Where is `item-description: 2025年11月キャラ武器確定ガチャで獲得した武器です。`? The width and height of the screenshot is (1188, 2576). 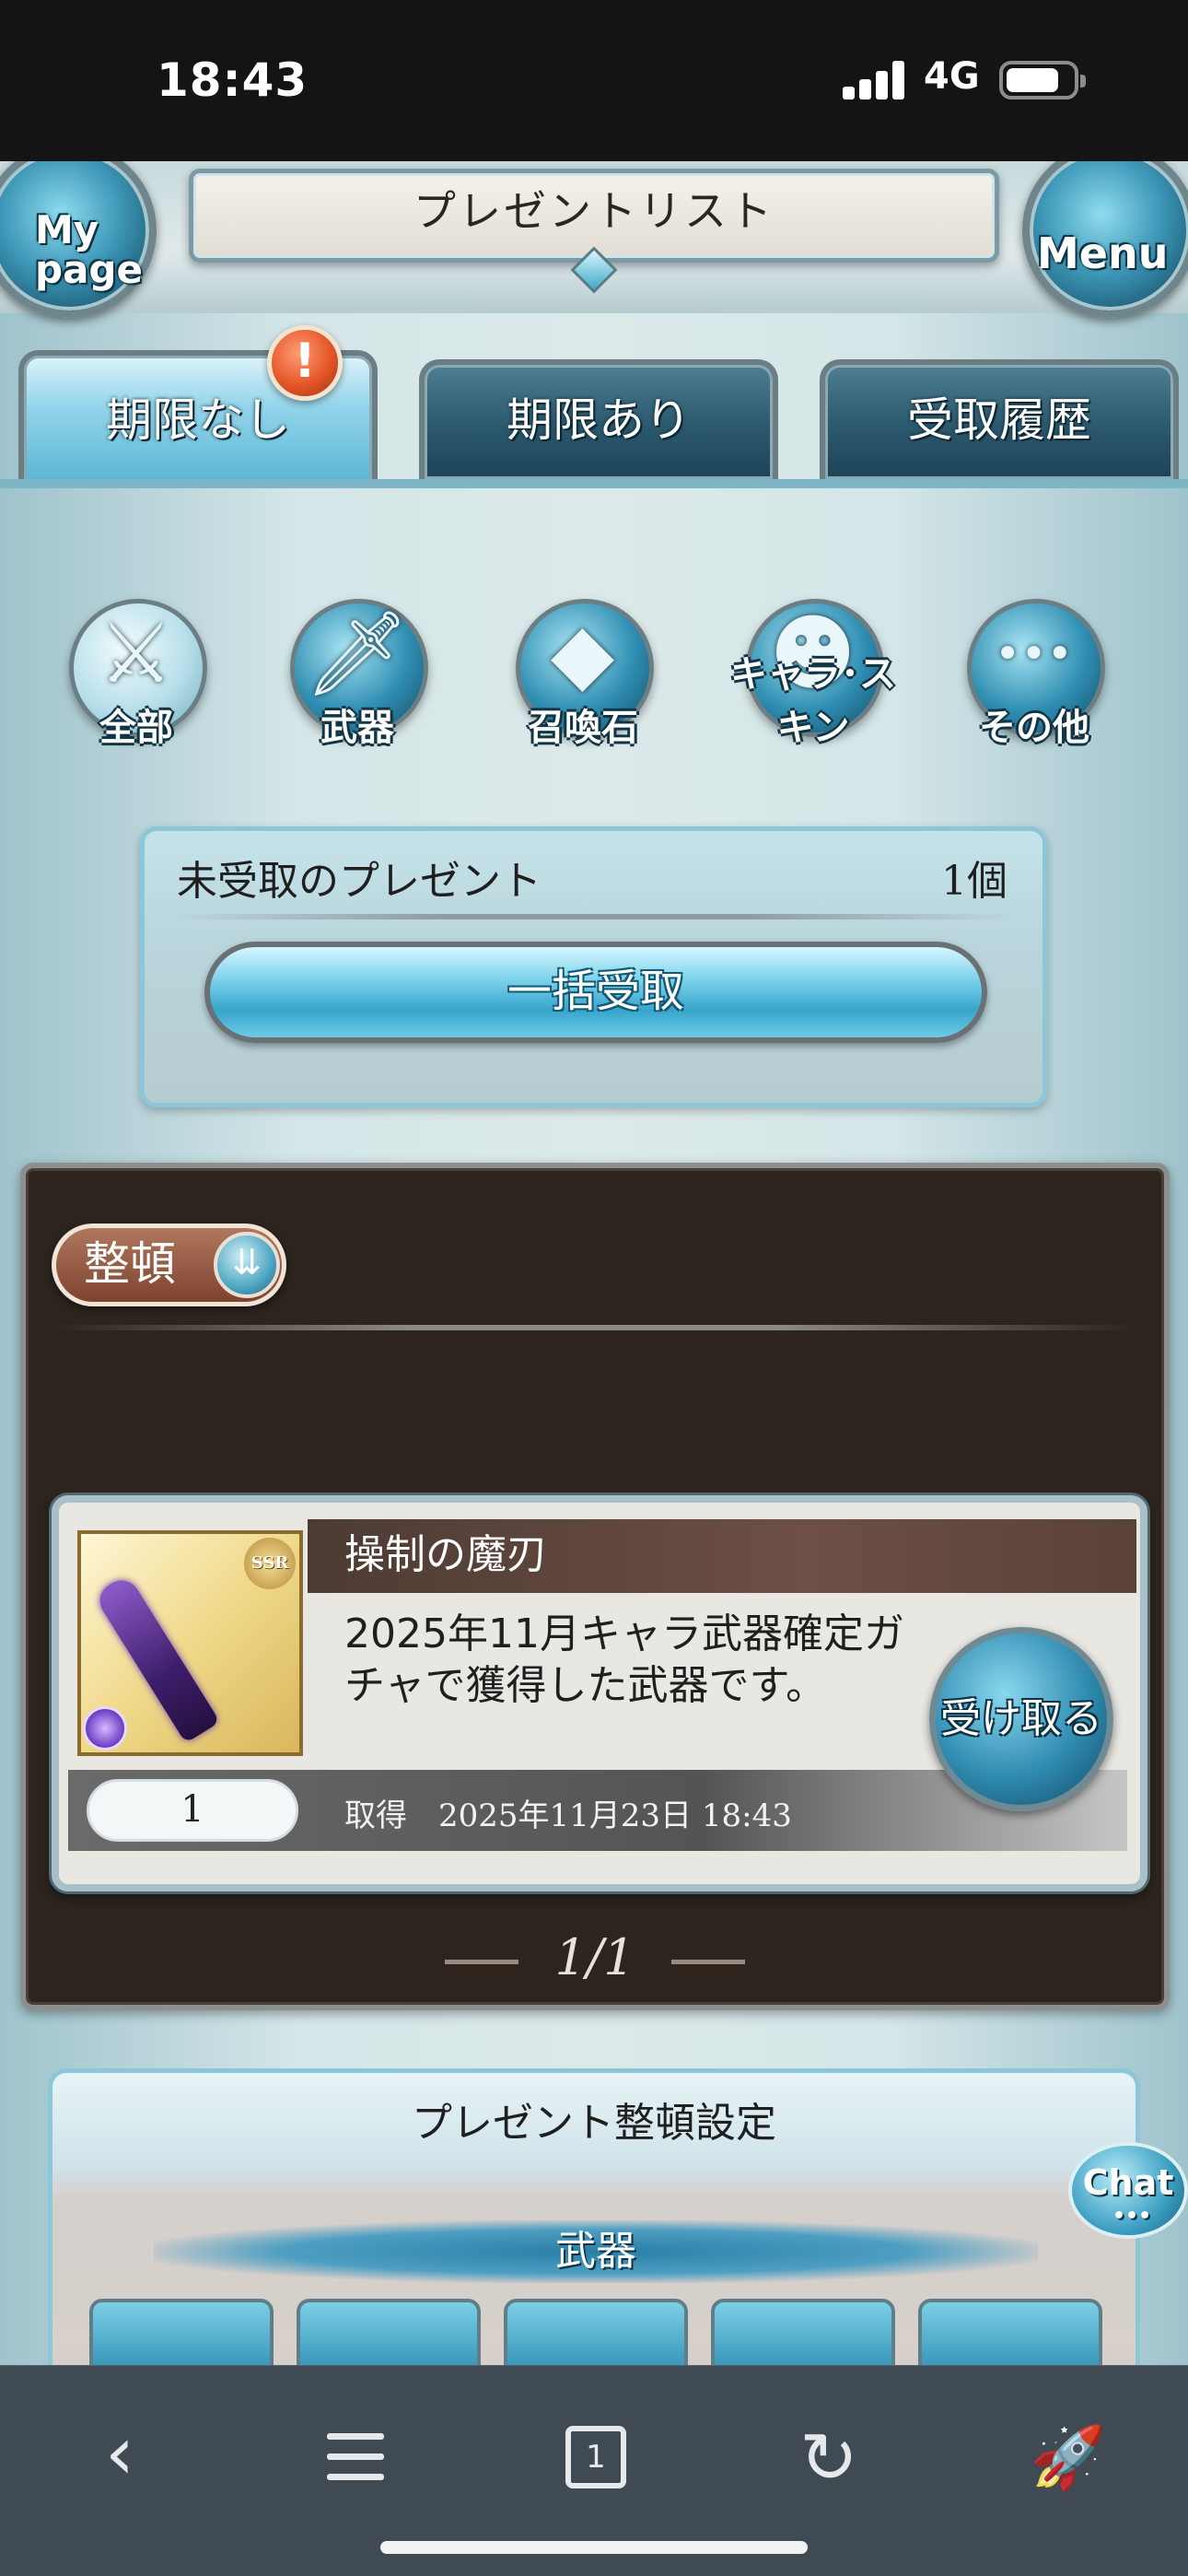 item-description: 2025年11月キャラ武器確定ガチャで獲得した武器です。 is located at coordinates (624, 1659).